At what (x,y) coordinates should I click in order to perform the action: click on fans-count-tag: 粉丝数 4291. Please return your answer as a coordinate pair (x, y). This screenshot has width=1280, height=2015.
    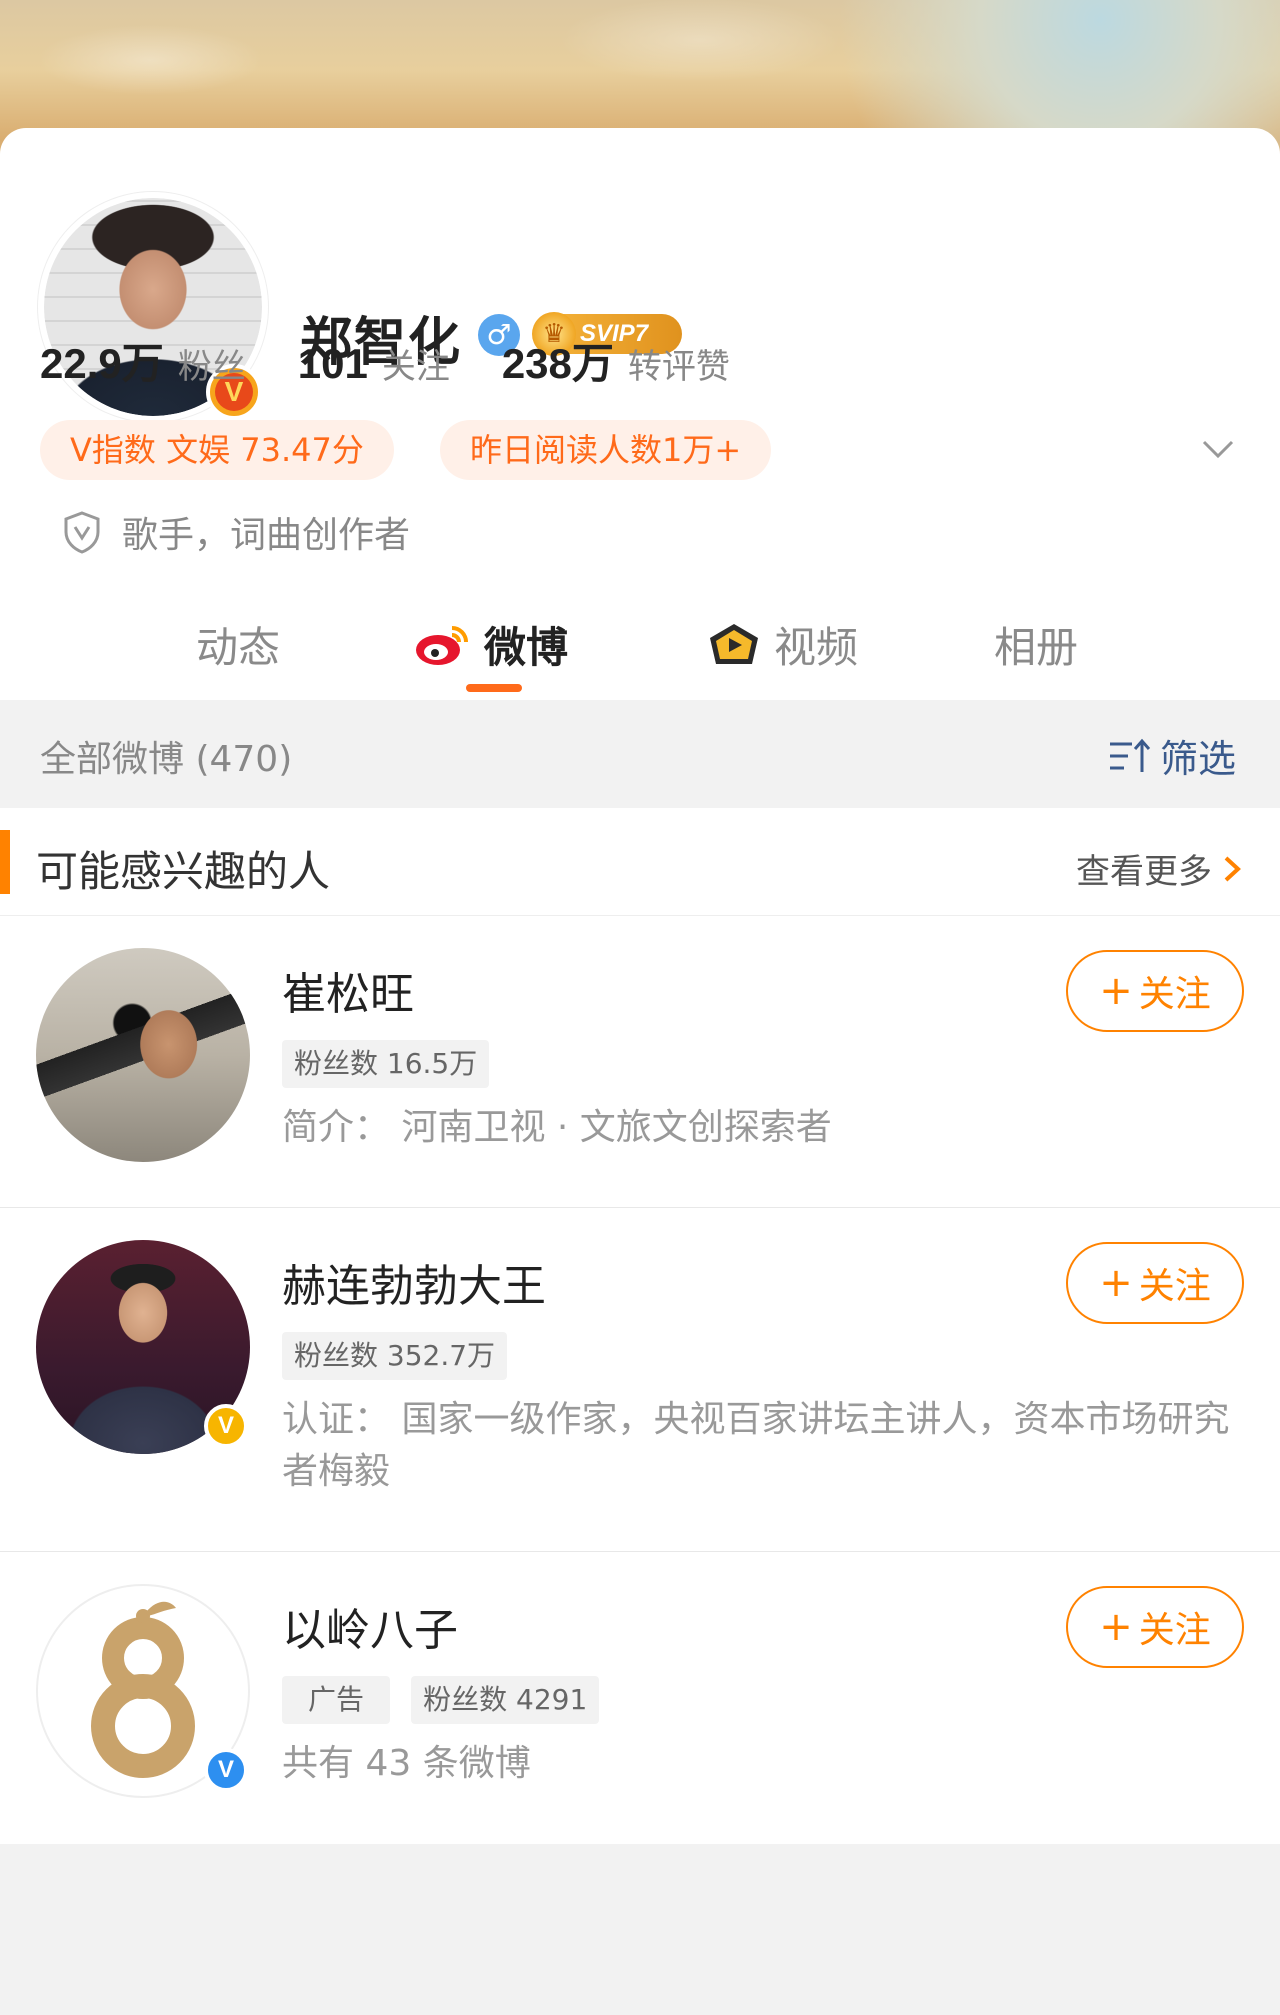
    Looking at the image, I should click on (505, 1700).